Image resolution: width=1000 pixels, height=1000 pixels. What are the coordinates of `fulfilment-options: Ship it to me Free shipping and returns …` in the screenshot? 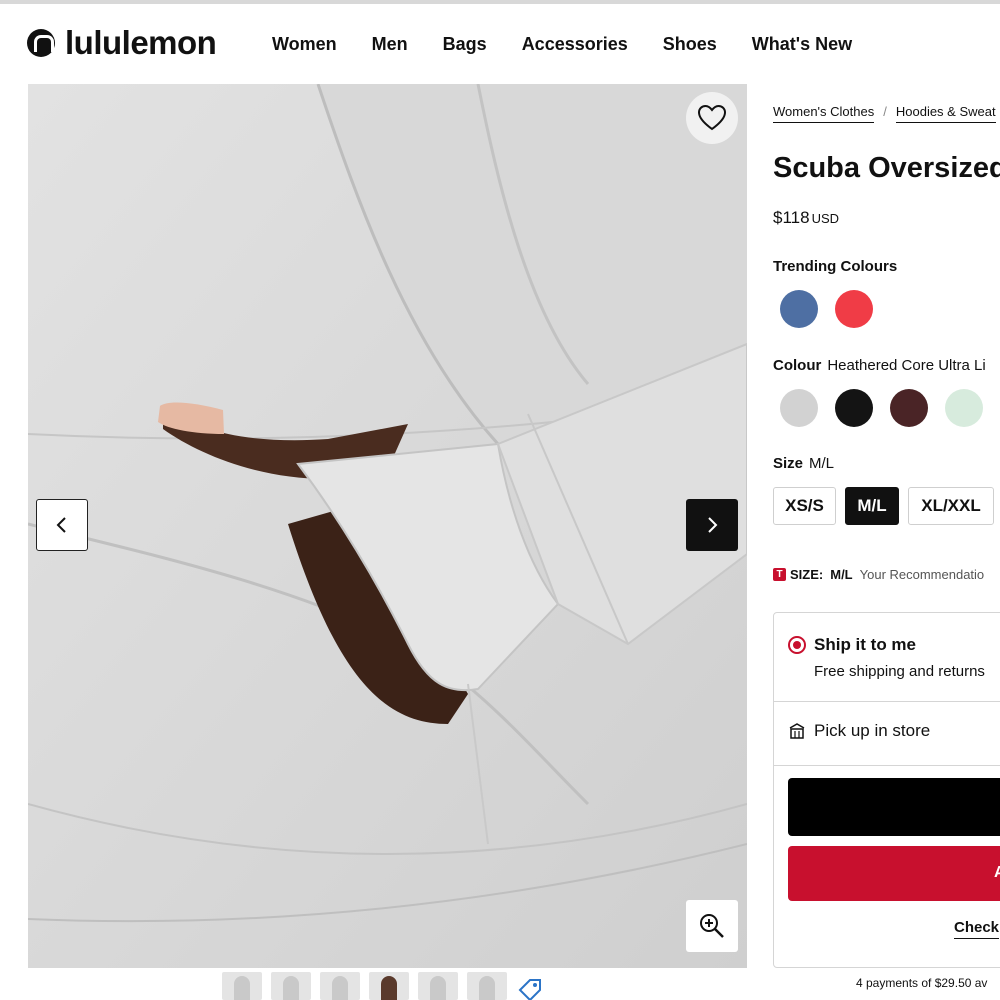 It's located at (886, 790).